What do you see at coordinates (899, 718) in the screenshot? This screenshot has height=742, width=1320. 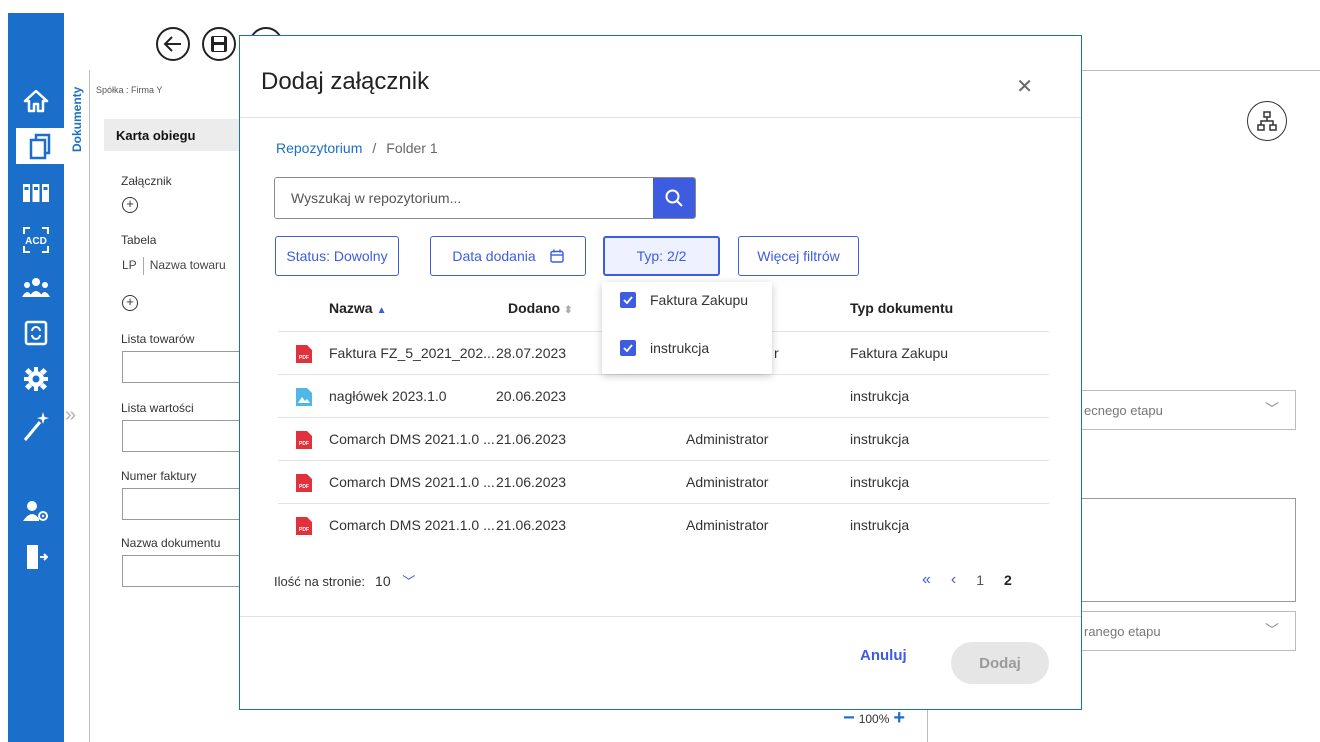 I see `zoom-in-icon: +` at bounding box center [899, 718].